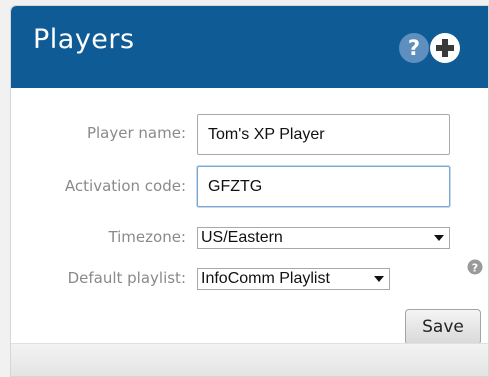  What do you see at coordinates (136, 133) in the screenshot?
I see `player-name-label: Player name:` at bounding box center [136, 133].